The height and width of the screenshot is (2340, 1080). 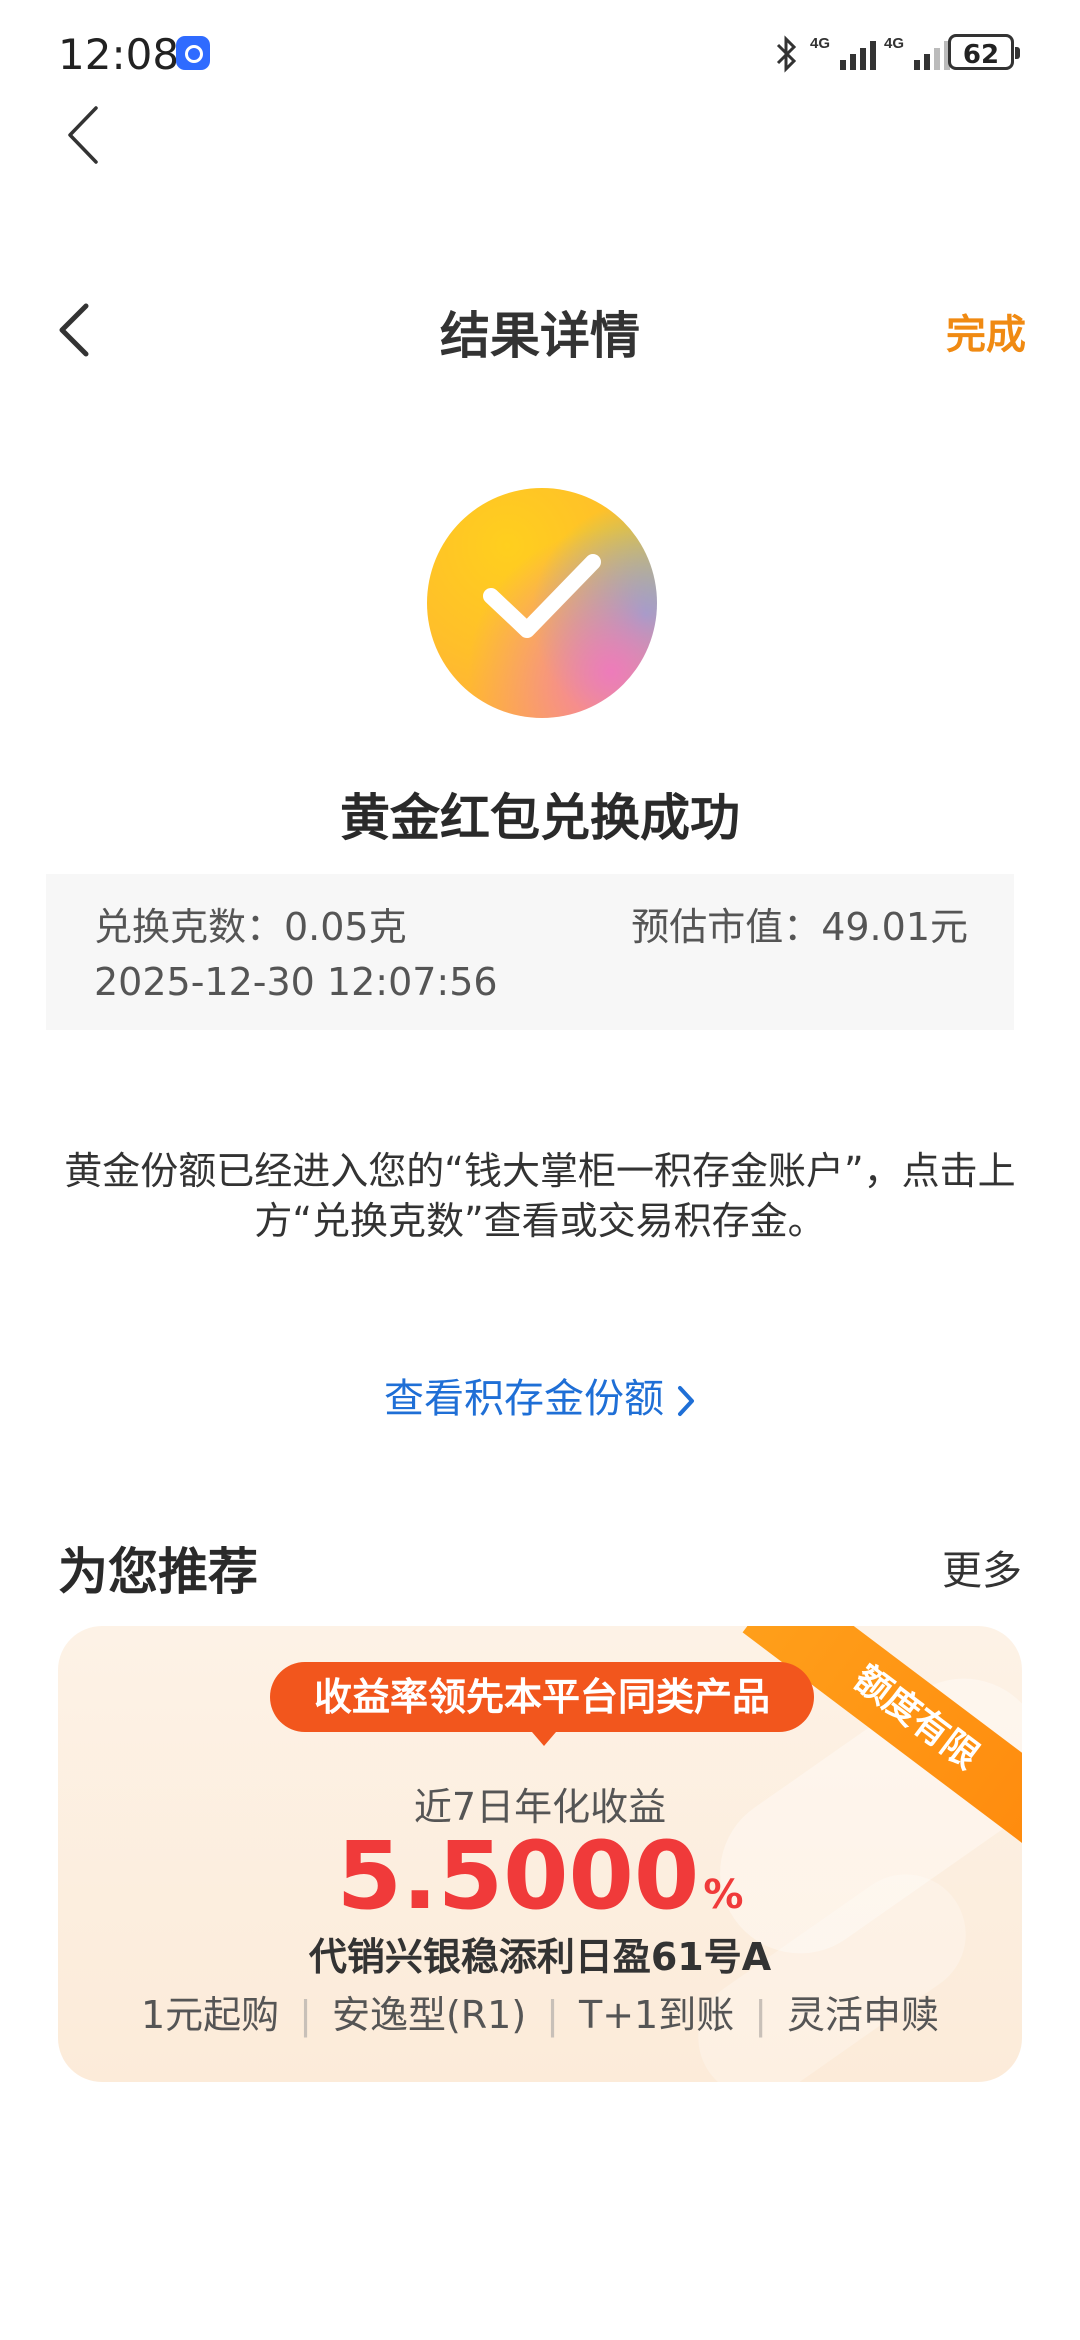 I want to click on view-gold-share-link: 查看积存金份额, so click(x=540, y=1395).